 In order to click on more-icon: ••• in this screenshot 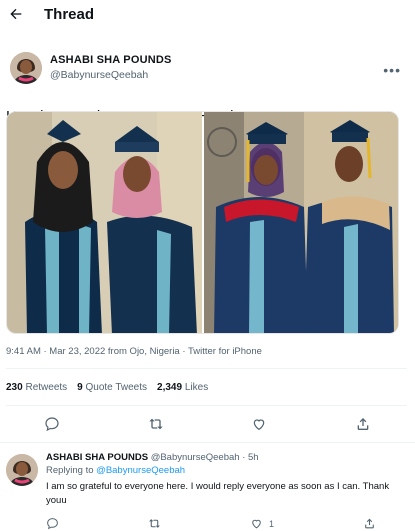, I will do `click(392, 70)`.